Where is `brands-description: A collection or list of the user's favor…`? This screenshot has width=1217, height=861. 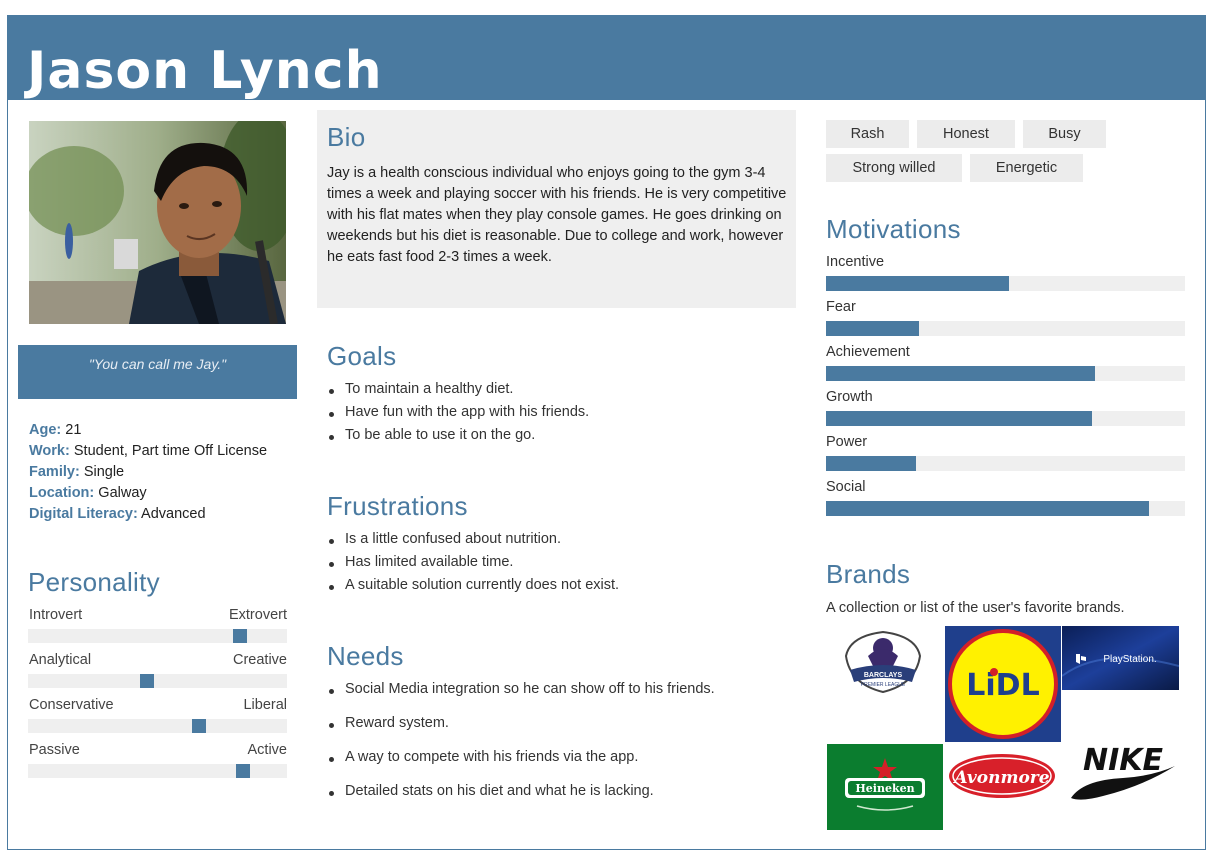 brands-description: A collection or list of the user's favor… is located at coordinates (975, 608).